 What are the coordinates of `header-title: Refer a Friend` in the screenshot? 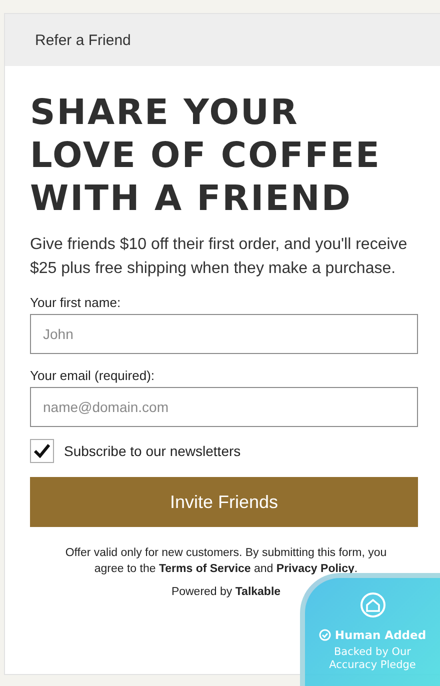 It's located at (83, 40).